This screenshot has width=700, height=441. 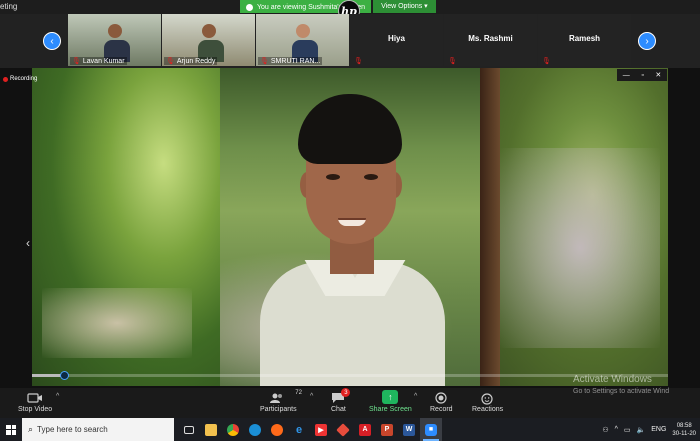 What do you see at coordinates (338, 409) in the screenshot?
I see `chat-label: Chat` at bounding box center [338, 409].